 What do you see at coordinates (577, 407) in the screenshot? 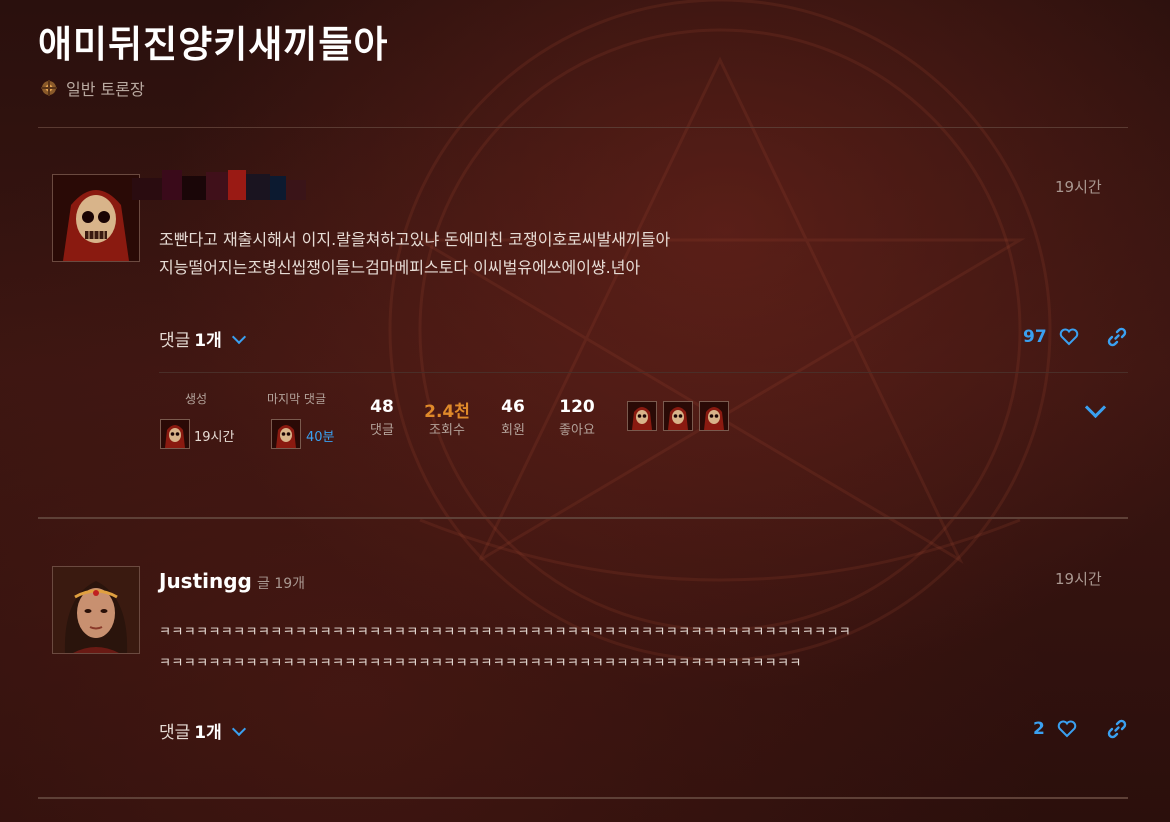
I see `likes-stat-number: 120` at bounding box center [577, 407].